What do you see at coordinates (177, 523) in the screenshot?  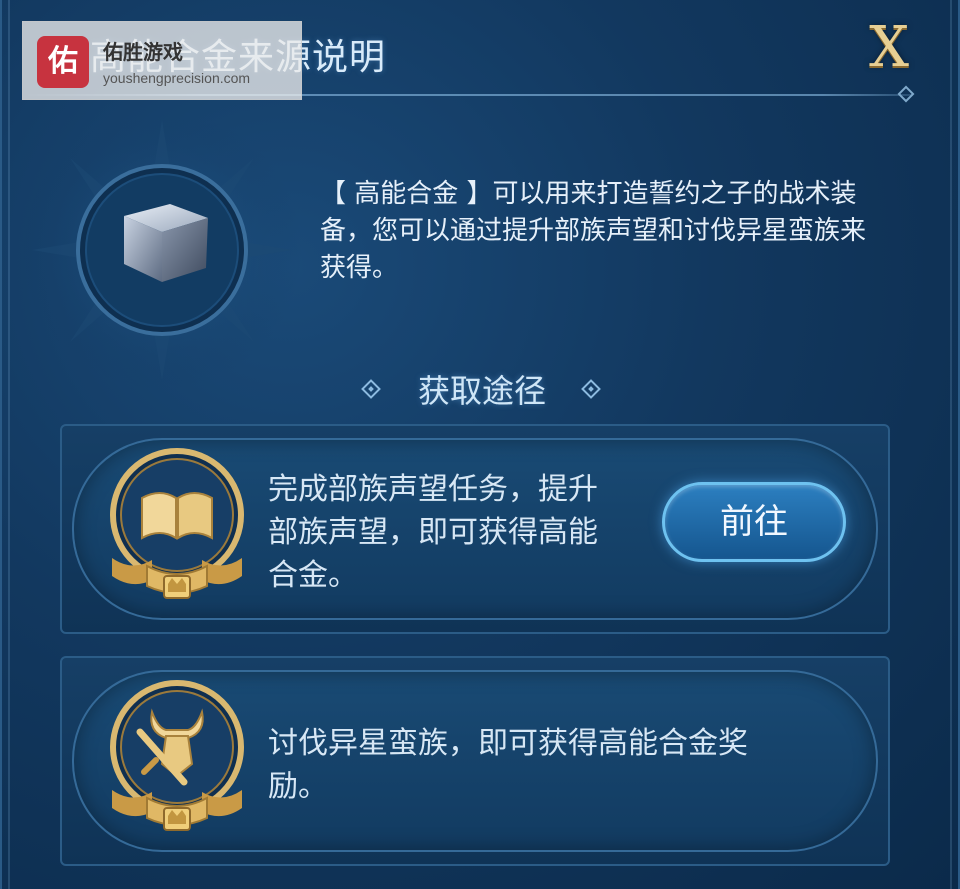 I see `book-icon` at bounding box center [177, 523].